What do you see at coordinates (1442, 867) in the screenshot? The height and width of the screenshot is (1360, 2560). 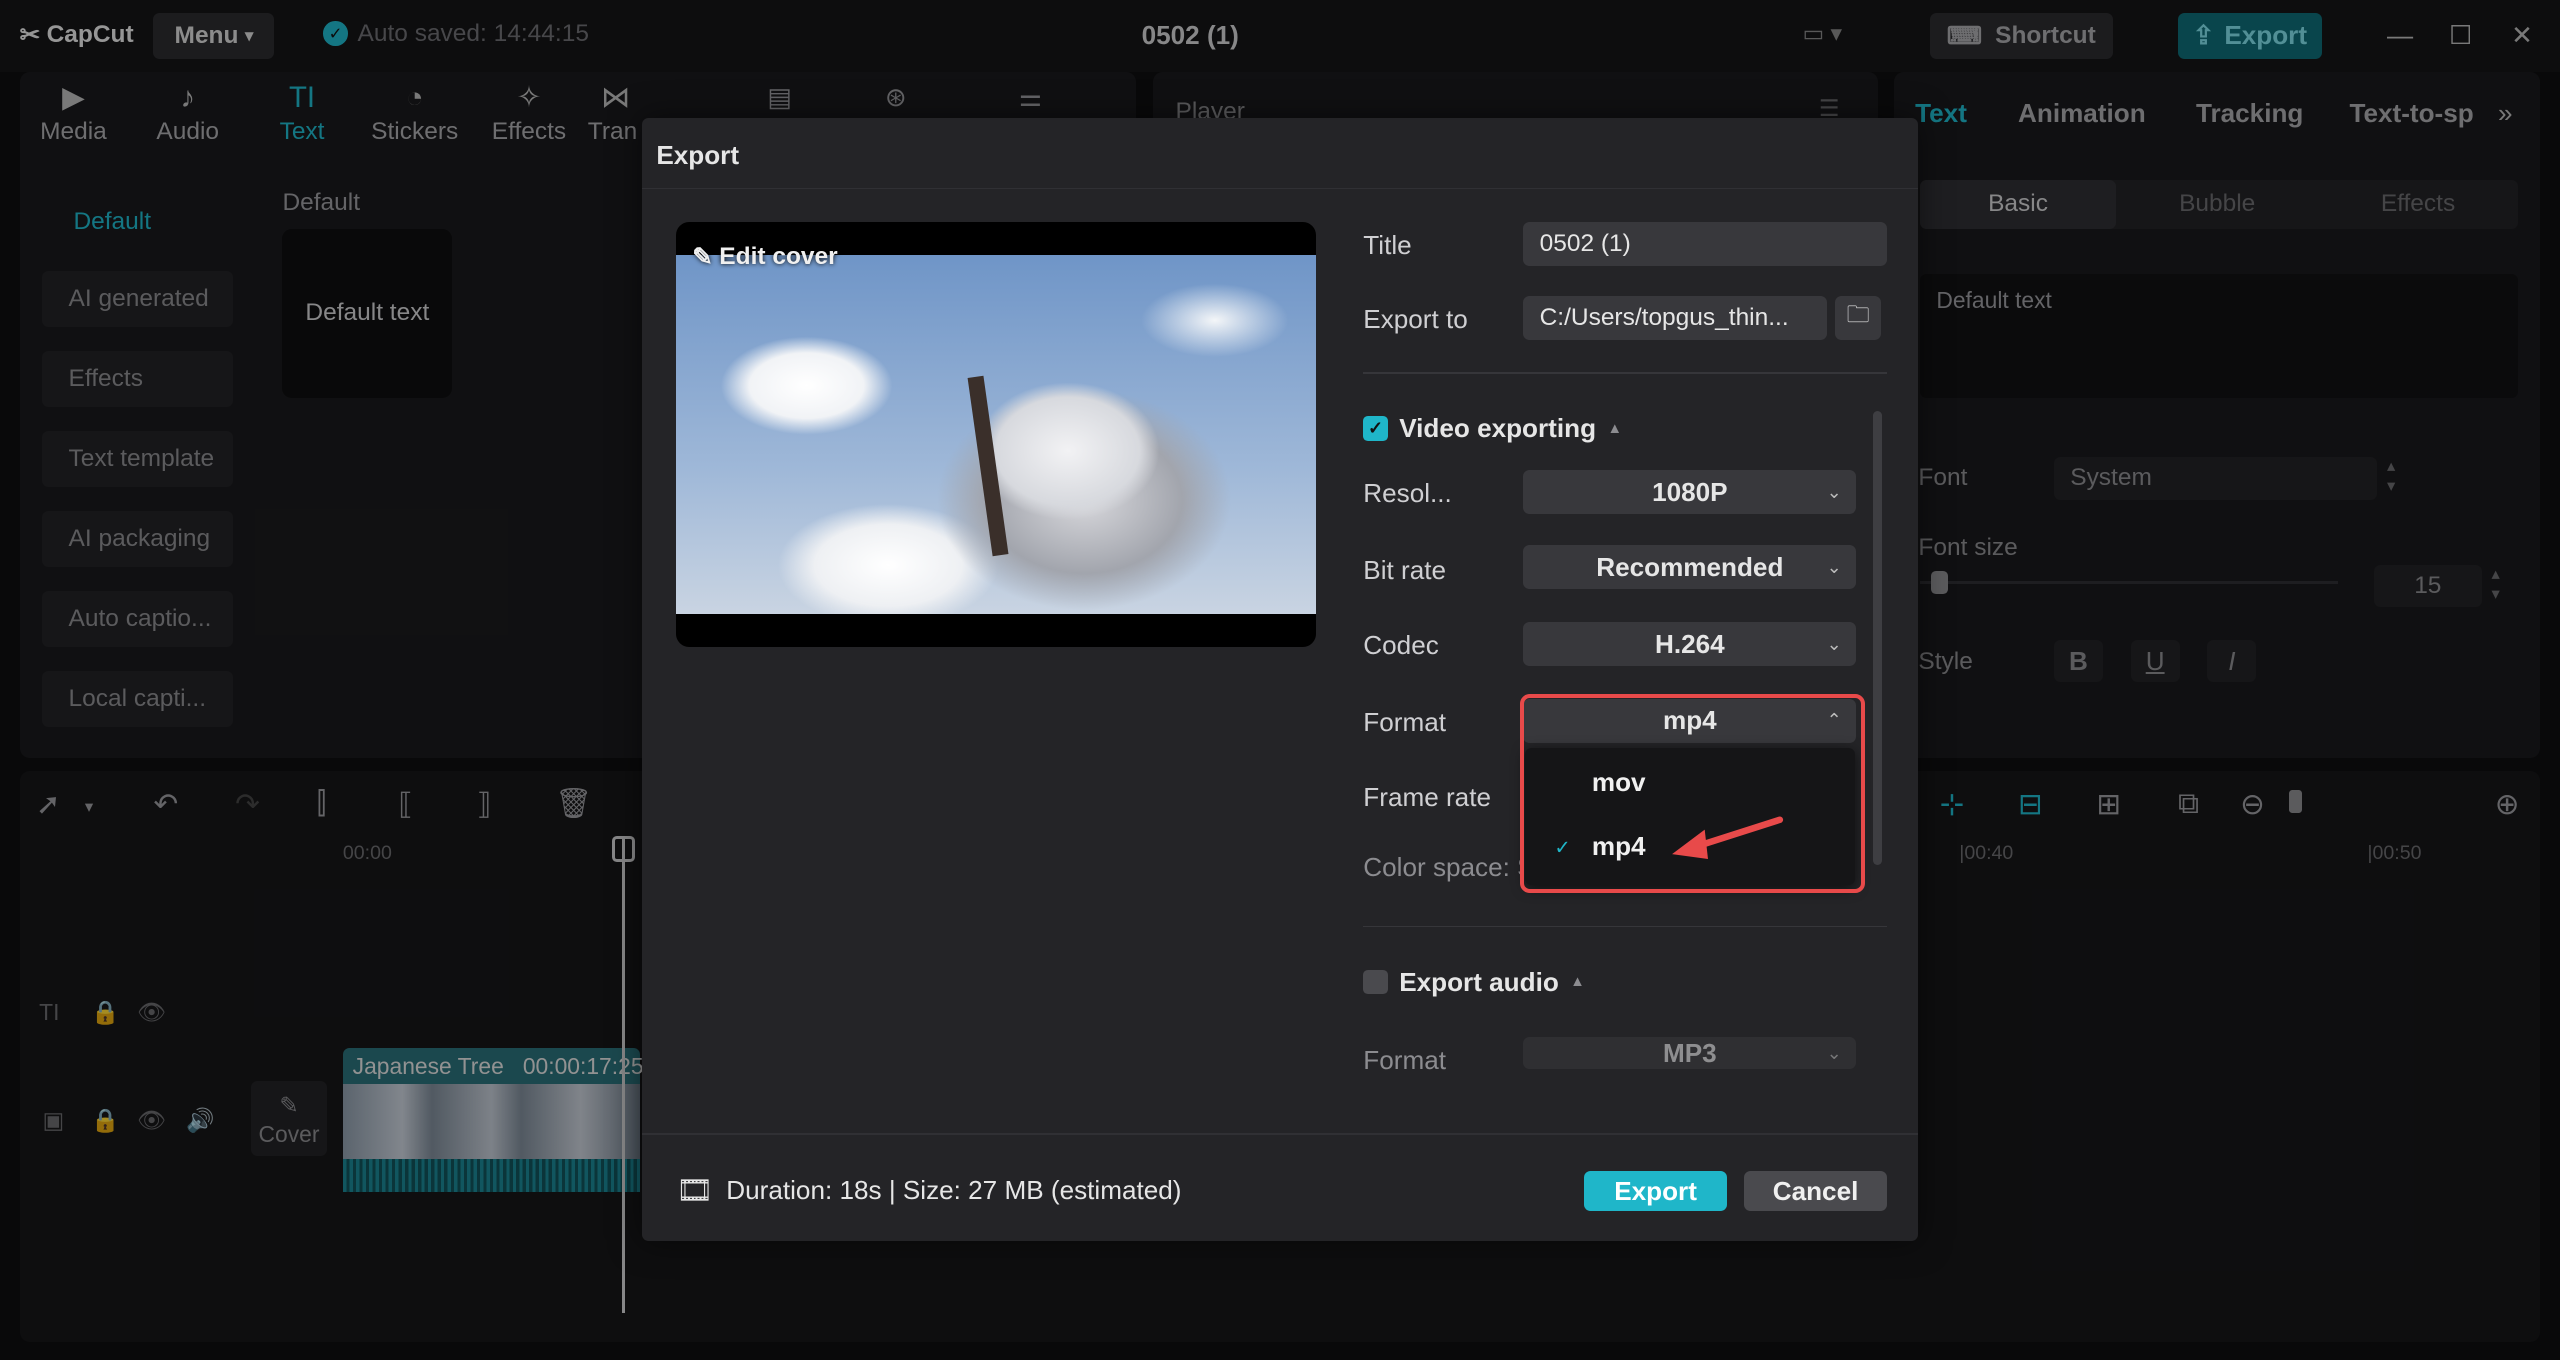 I see `colorspace-label: Color space: S` at bounding box center [1442, 867].